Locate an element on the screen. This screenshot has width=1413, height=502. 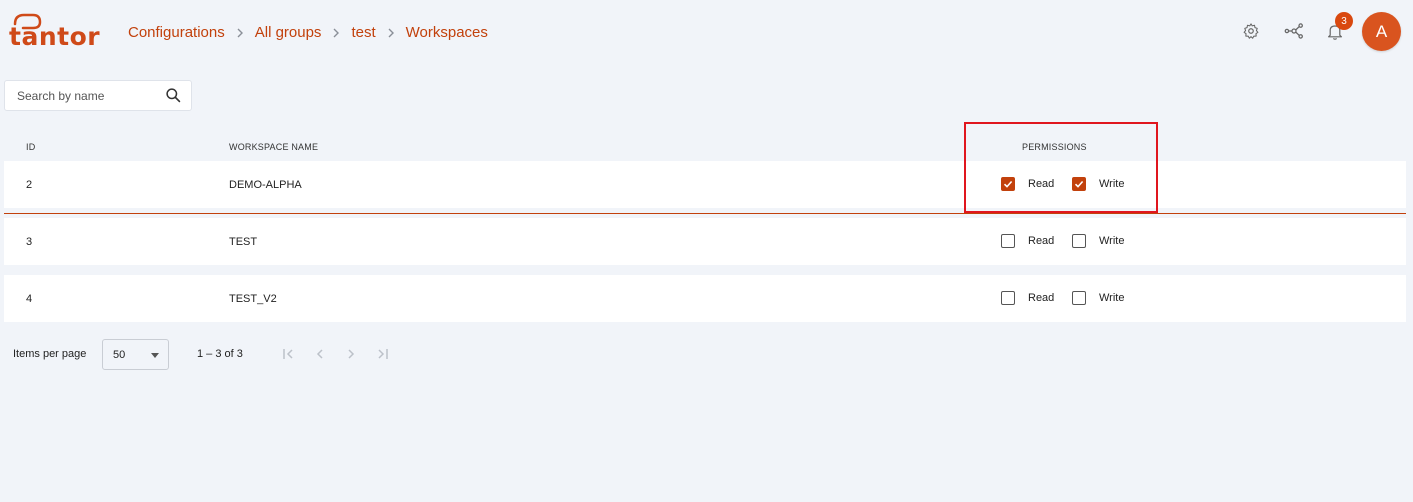
gear-icon is located at coordinates (1251, 31).